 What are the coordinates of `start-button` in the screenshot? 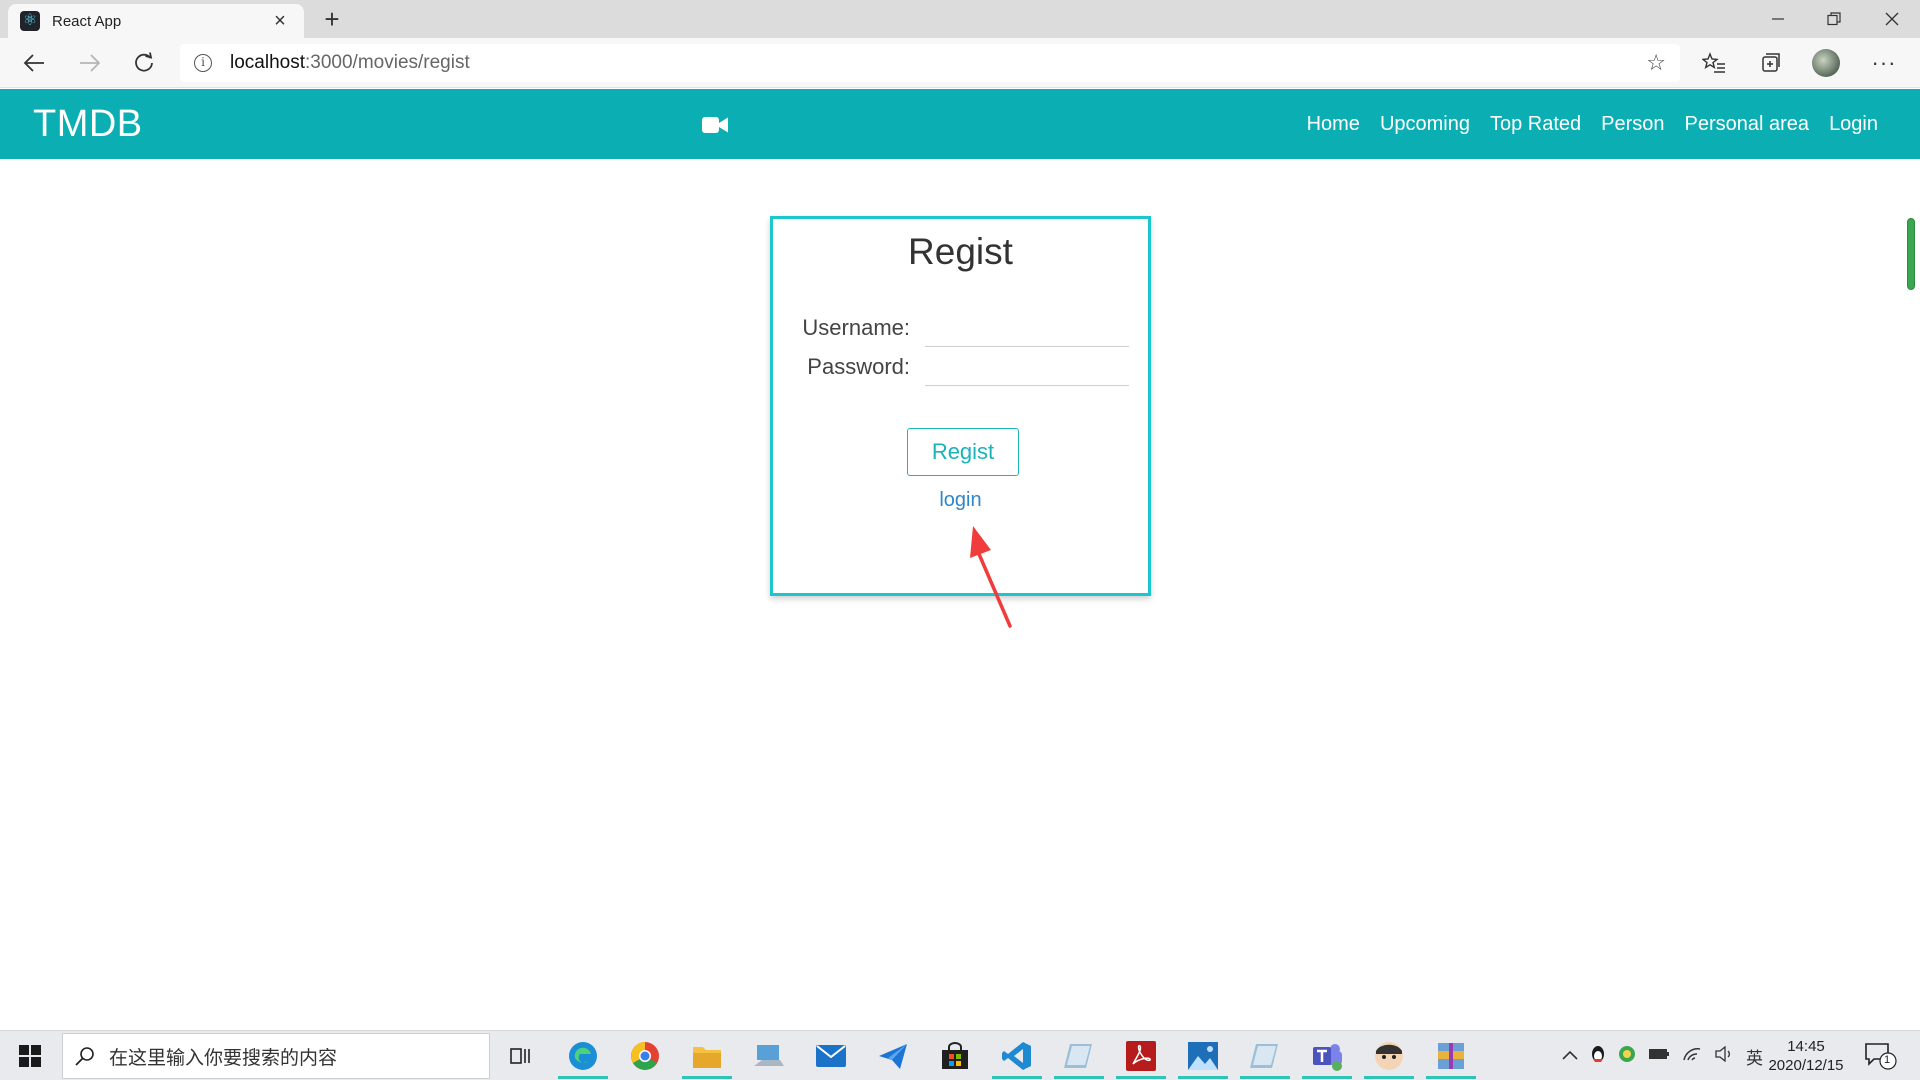 It's located at (30, 1056).